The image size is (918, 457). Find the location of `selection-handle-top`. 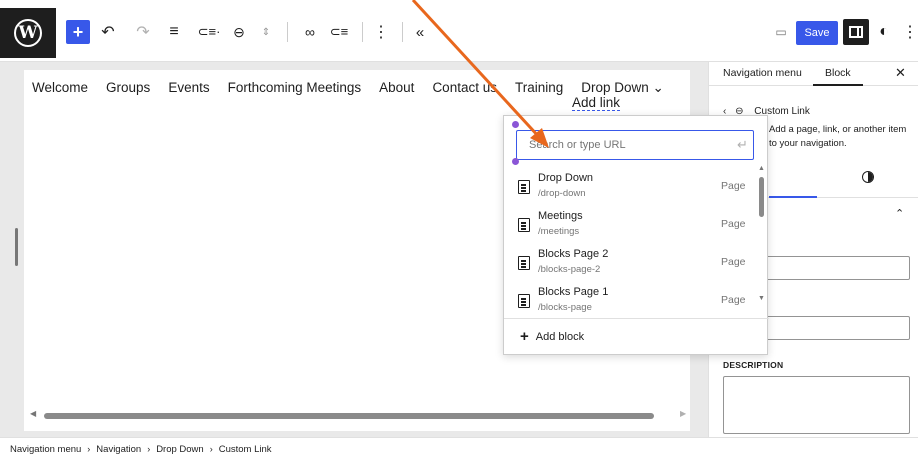

selection-handle-top is located at coordinates (515, 124).